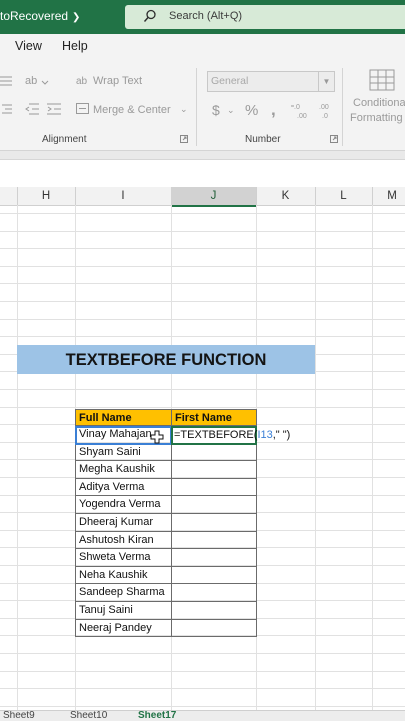 This screenshot has height=721, width=405. Describe the element at coordinates (265, 435) in the screenshot. I see `formula-cell-ref: I13` at that location.